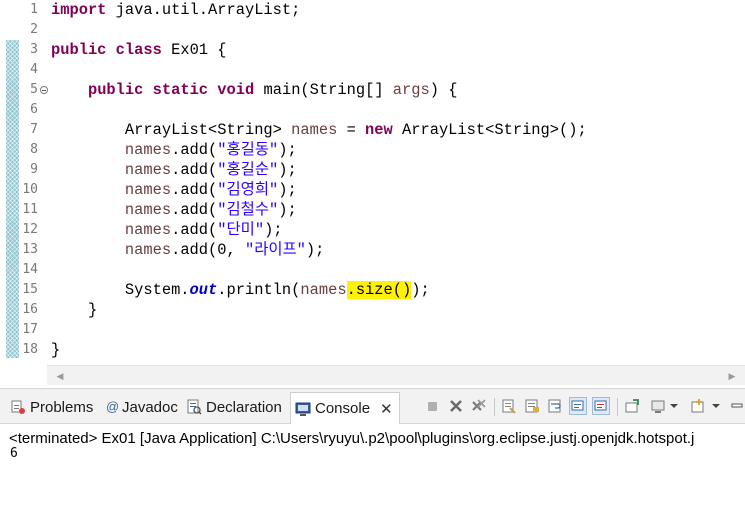 The image size is (745, 506). Describe the element at coordinates (174, 190) in the screenshot. I see `code-text: names.add("김영희");` at that location.